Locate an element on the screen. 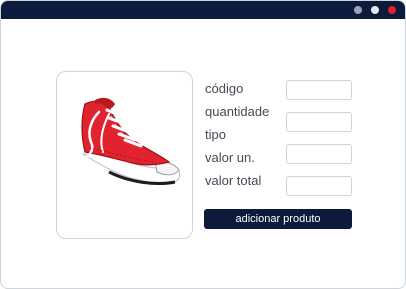  add-product-button: adicionar produto is located at coordinates (278, 219).